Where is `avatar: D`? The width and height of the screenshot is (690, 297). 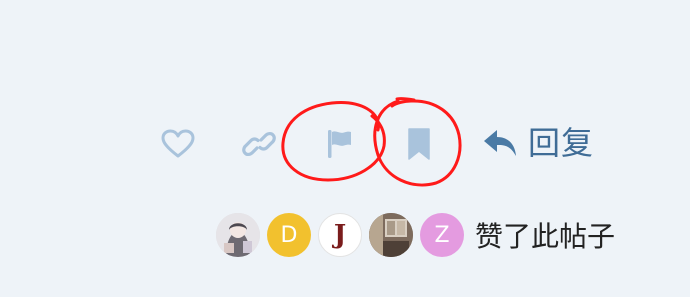
avatar: D is located at coordinates (289, 235).